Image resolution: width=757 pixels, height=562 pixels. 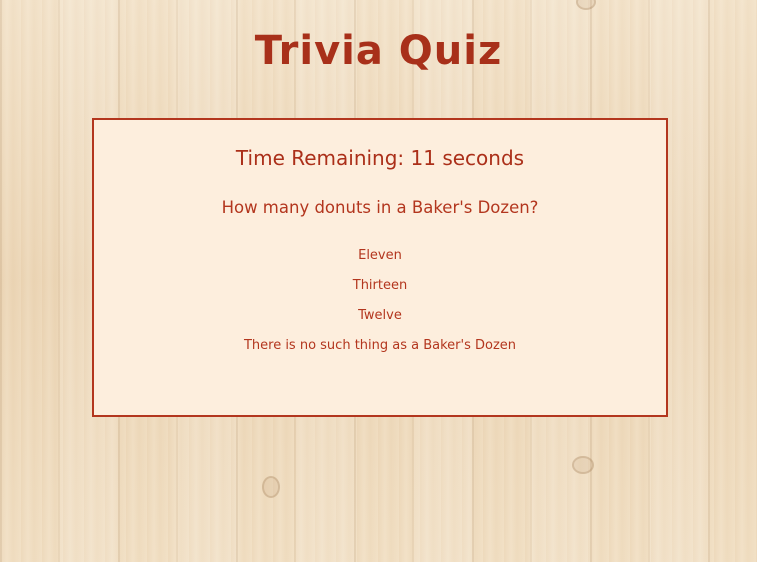 I want to click on answer-option-twelve: Twelve, so click(x=380, y=316).